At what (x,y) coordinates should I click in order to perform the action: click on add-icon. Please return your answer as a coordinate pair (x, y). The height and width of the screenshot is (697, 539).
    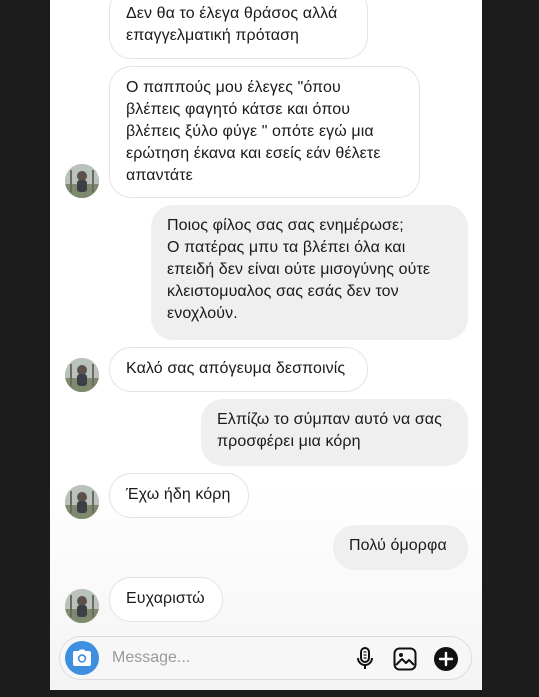
    Looking at the image, I should click on (446, 659).